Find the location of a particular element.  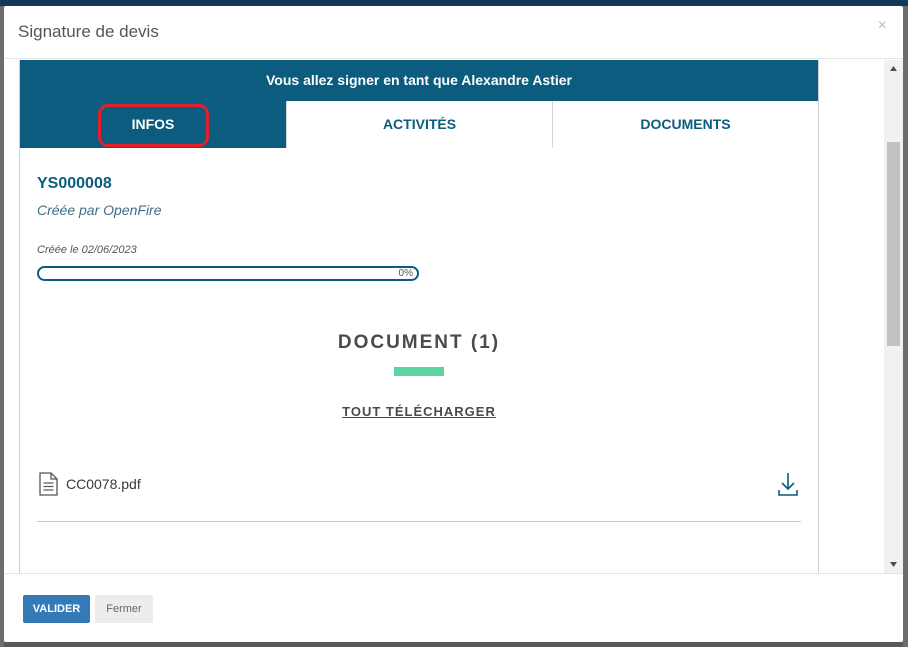

quote-reference: YS000008 is located at coordinates (74, 183).